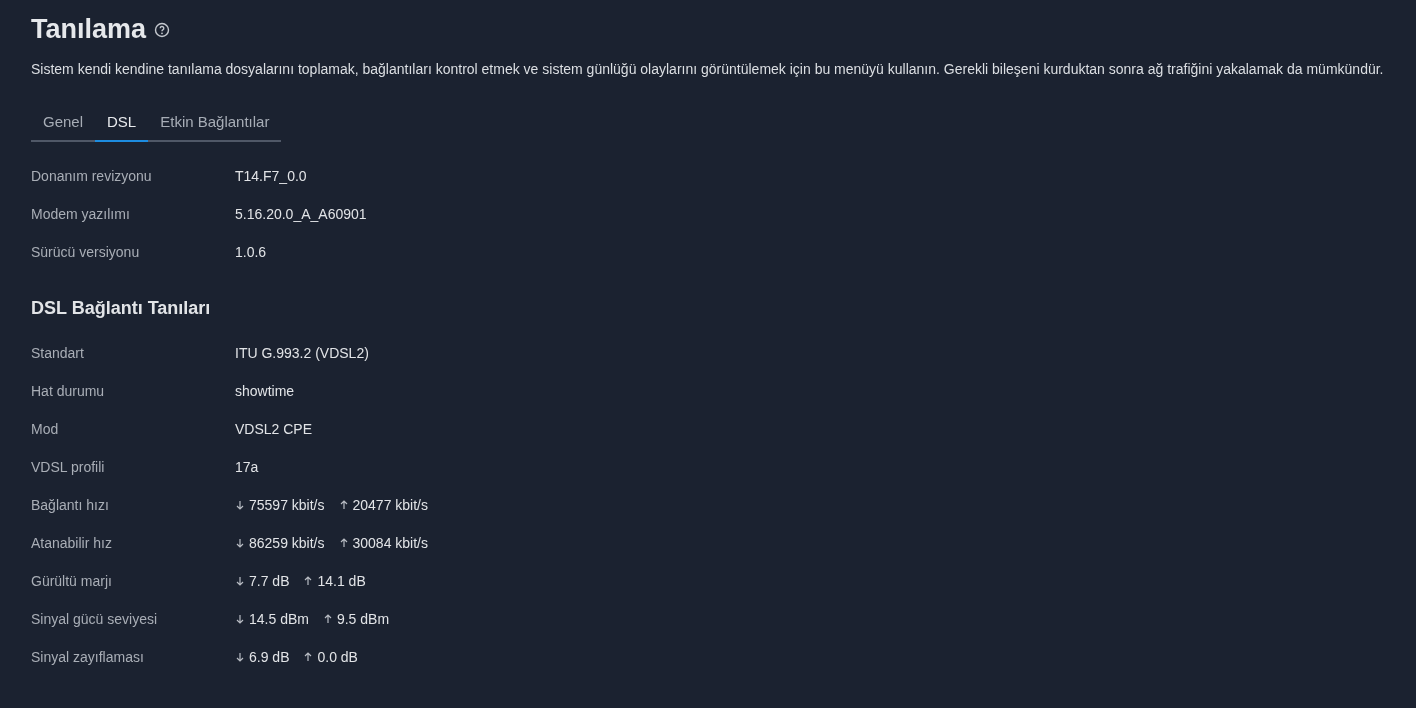 The width and height of the screenshot is (1416, 708). Describe the element at coordinates (63, 123) in the screenshot. I see `tab: Genel` at that location.